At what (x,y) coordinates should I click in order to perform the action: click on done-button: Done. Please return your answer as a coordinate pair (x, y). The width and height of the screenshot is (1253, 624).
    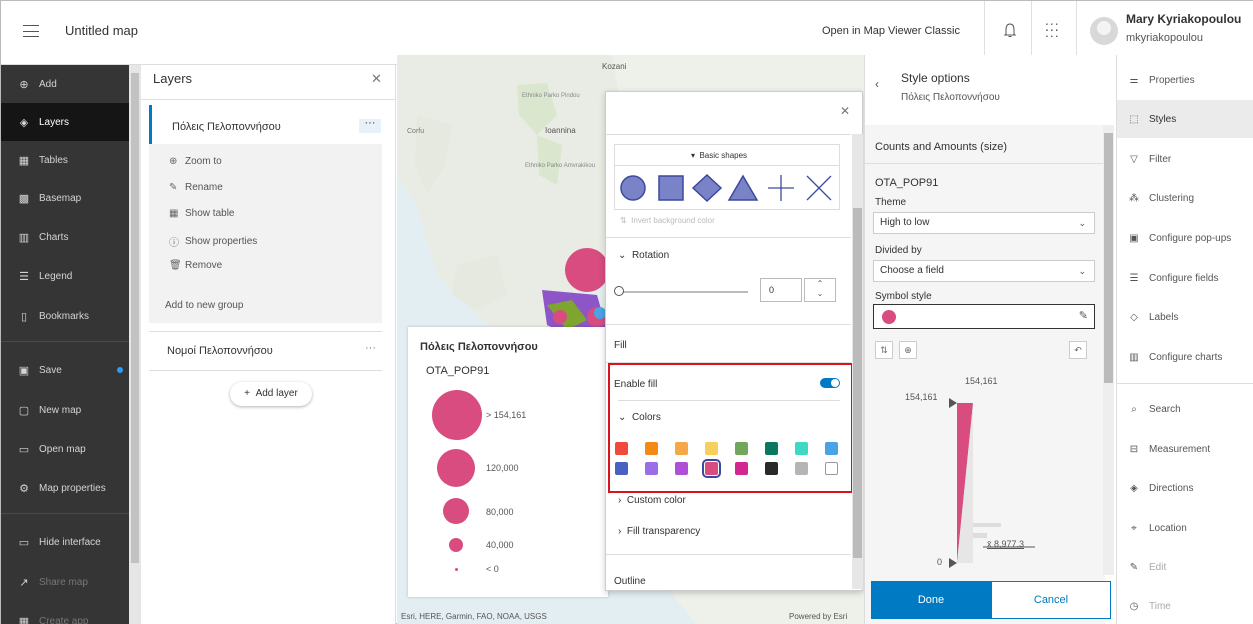
    Looking at the image, I should click on (931, 600).